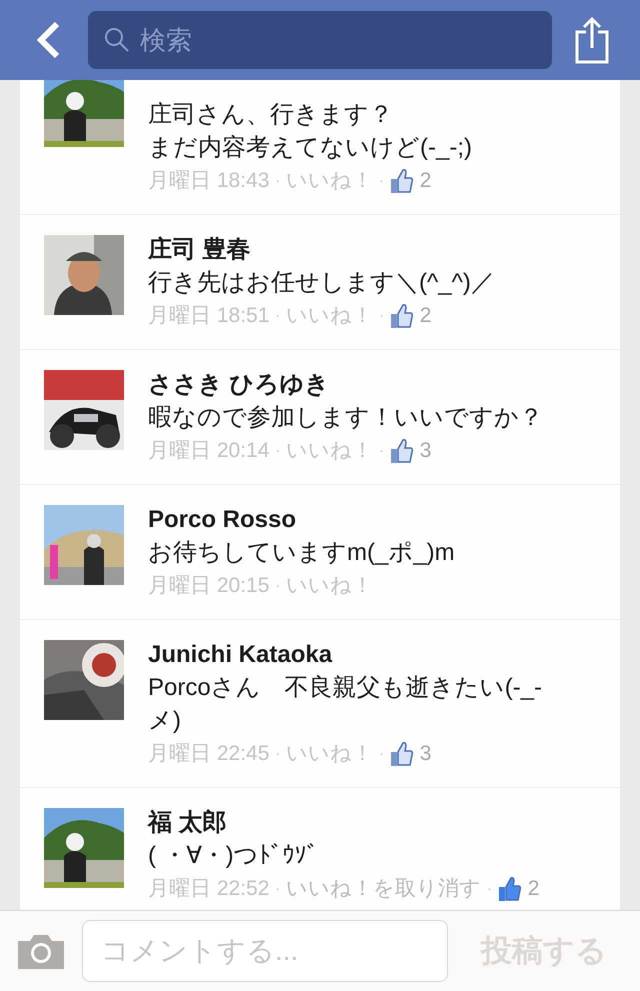 The image size is (640, 991). What do you see at coordinates (359, 249) in the screenshot?
I see `author-name: 庄司 豊春` at bounding box center [359, 249].